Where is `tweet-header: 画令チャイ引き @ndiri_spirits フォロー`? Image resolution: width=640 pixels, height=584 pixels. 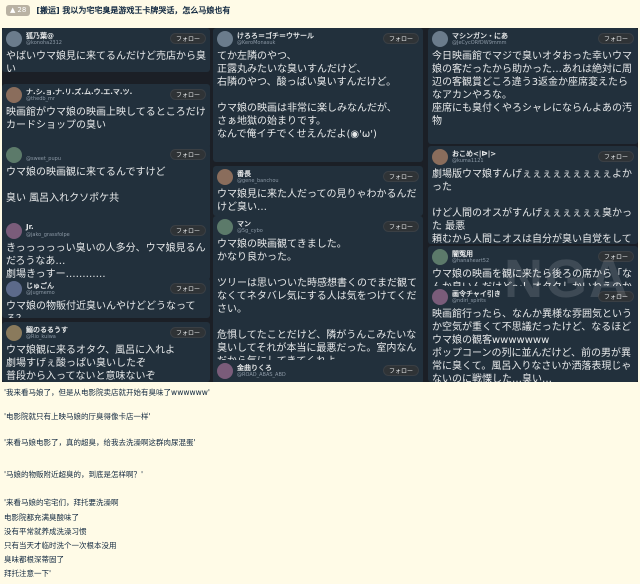 tweet-header: 画令チャイ引き @ndiri_spirits フォロー is located at coordinates (533, 297).